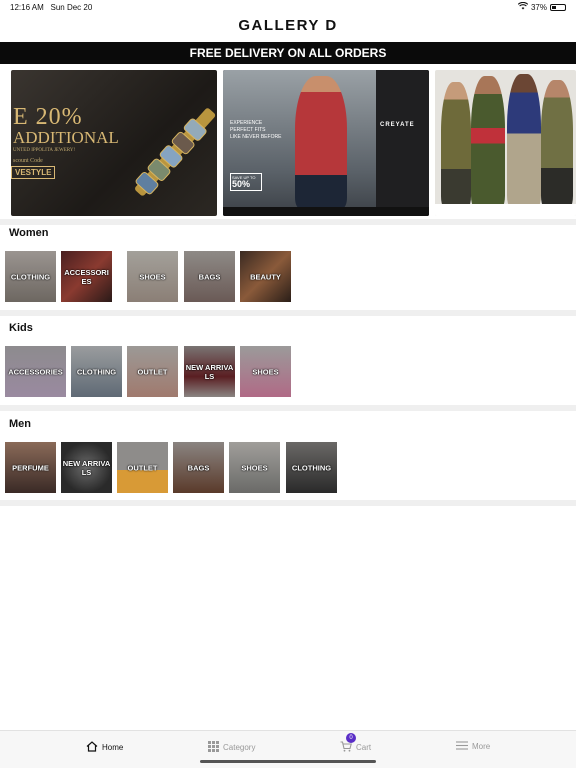 The height and width of the screenshot is (768, 576). I want to click on men-tile-perfume: PERFUME, so click(30, 467).